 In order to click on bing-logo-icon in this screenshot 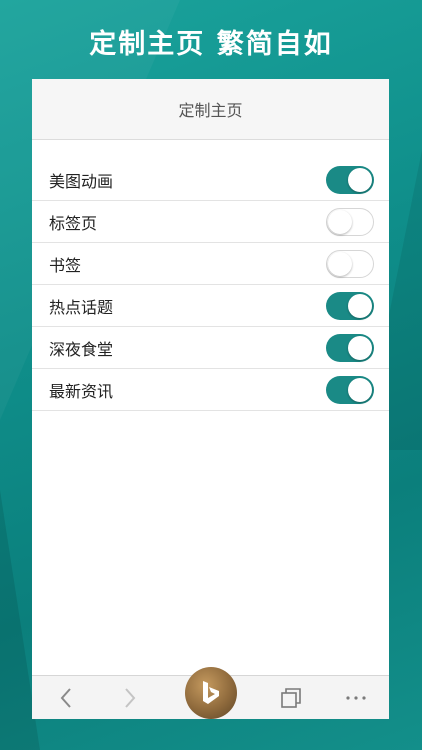, I will do `click(211, 693)`.